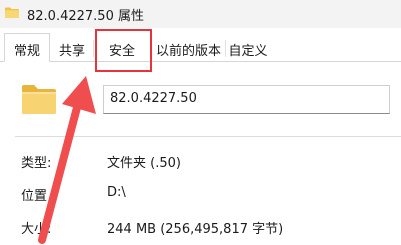 The image size is (401, 245). I want to click on tab-label: 自定义, so click(248, 51).